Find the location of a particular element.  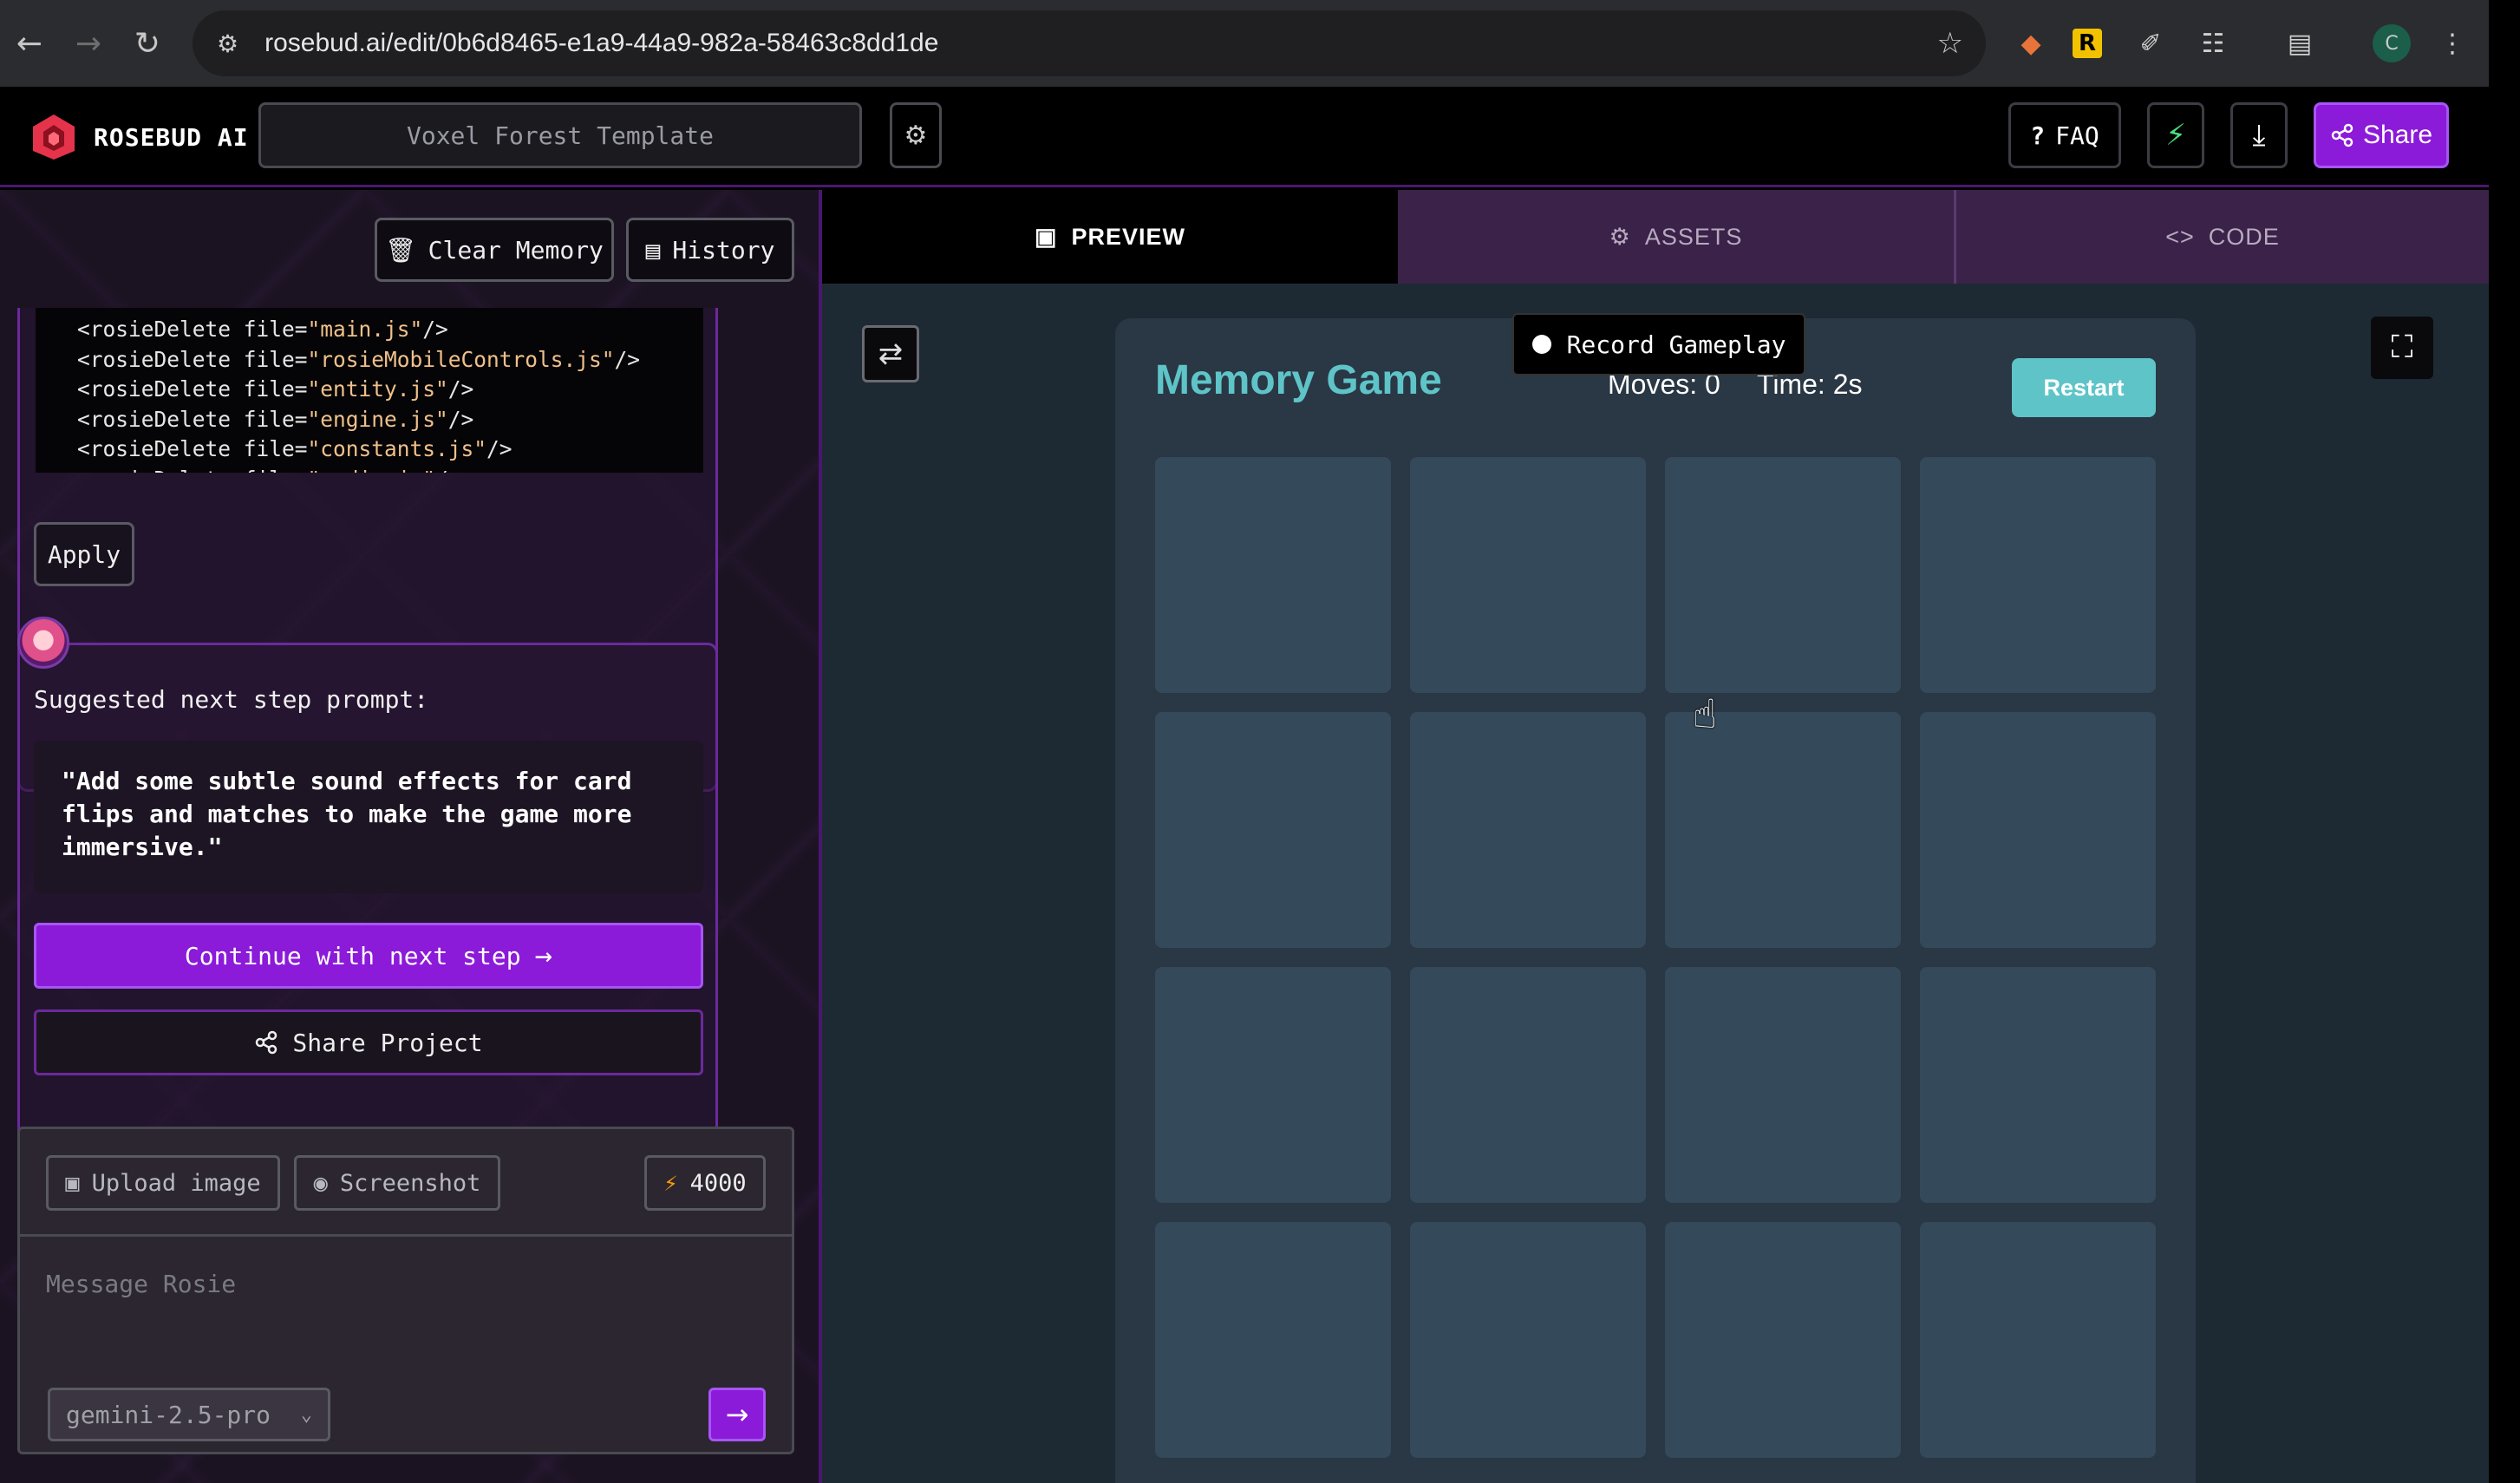

swap-icon: ⇄ is located at coordinates (891, 353).